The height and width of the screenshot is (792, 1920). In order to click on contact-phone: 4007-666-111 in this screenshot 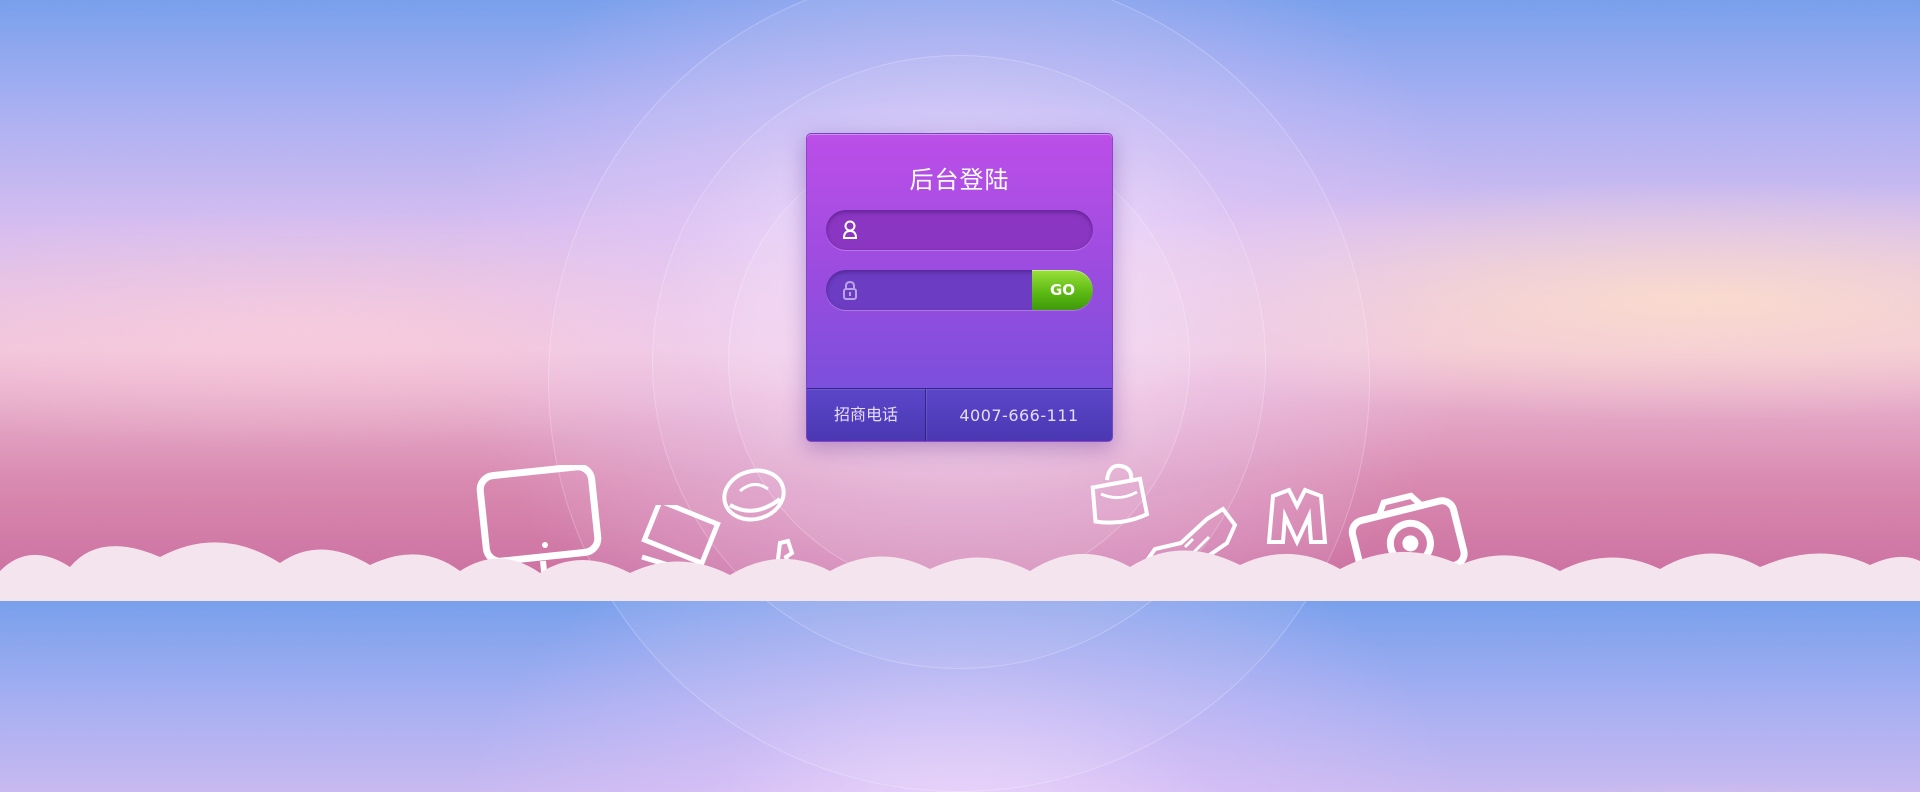, I will do `click(1019, 415)`.